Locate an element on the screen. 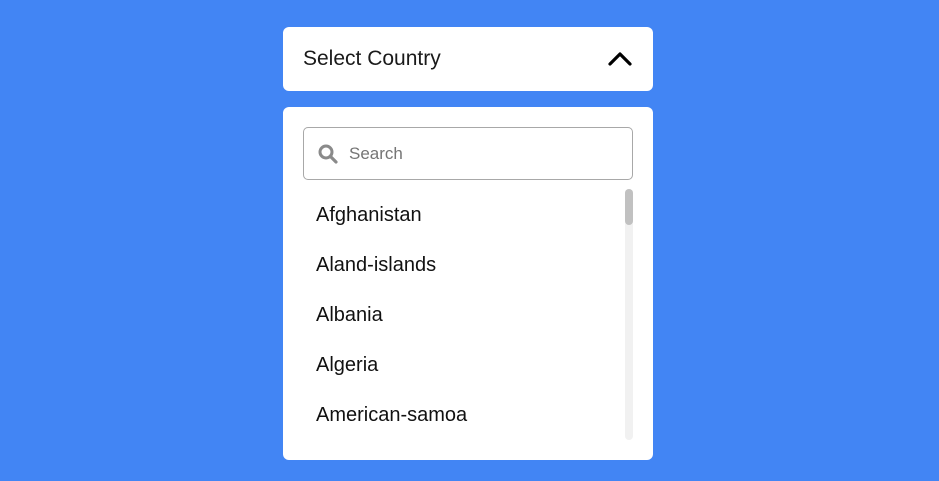  scrollbar is located at coordinates (629, 314).